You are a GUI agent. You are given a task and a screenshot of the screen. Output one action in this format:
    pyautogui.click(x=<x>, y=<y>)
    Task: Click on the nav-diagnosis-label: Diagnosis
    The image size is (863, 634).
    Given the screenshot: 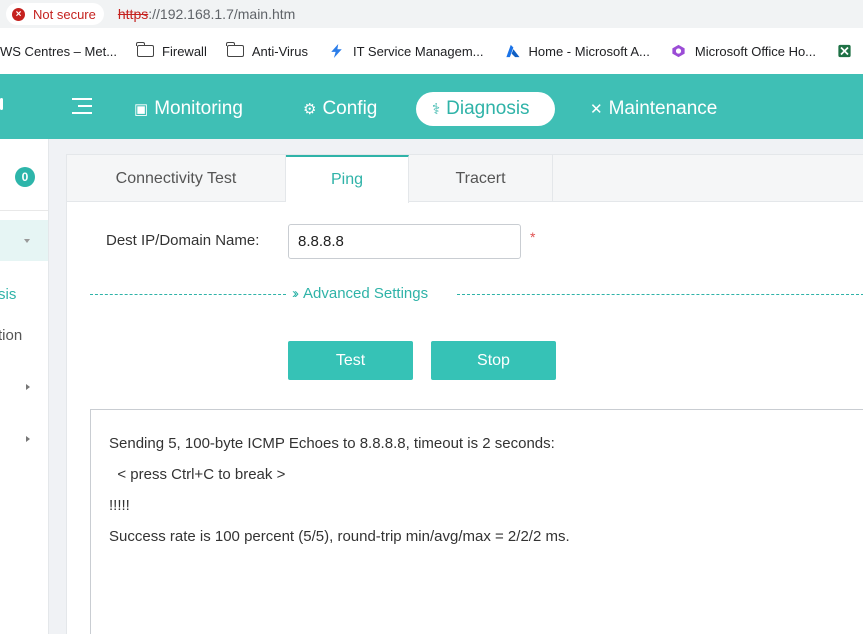 What is the action you would take?
    pyautogui.click(x=488, y=108)
    